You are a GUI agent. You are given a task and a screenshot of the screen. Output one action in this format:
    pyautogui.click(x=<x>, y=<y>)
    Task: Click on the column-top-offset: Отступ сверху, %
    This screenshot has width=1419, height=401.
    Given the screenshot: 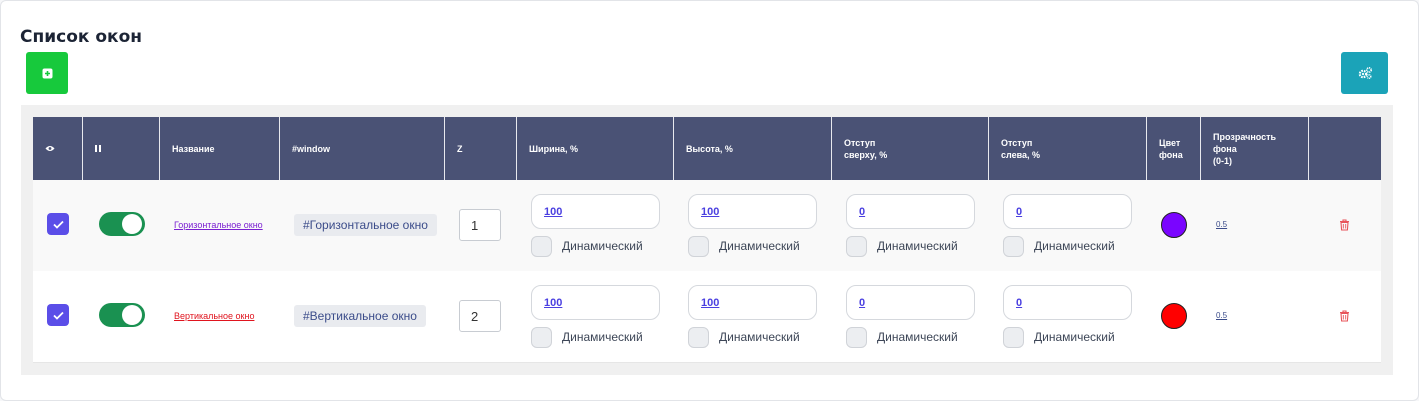 What is the action you would take?
    pyautogui.click(x=910, y=148)
    